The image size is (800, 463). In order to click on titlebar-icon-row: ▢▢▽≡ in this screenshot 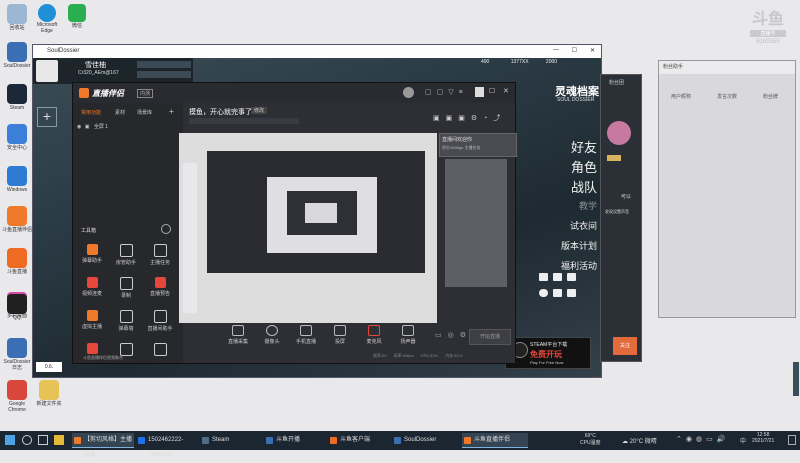, I will do `click(446, 92)`.